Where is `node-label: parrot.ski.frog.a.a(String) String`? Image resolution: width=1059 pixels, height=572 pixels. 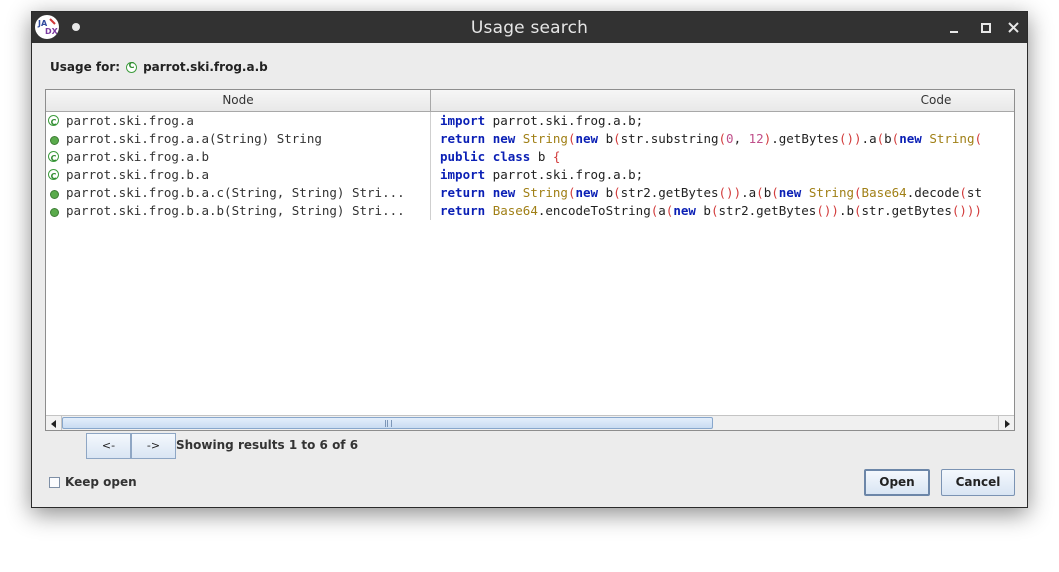
node-label: parrot.ski.frog.a.a(String) String is located at coordinates (194, 138).